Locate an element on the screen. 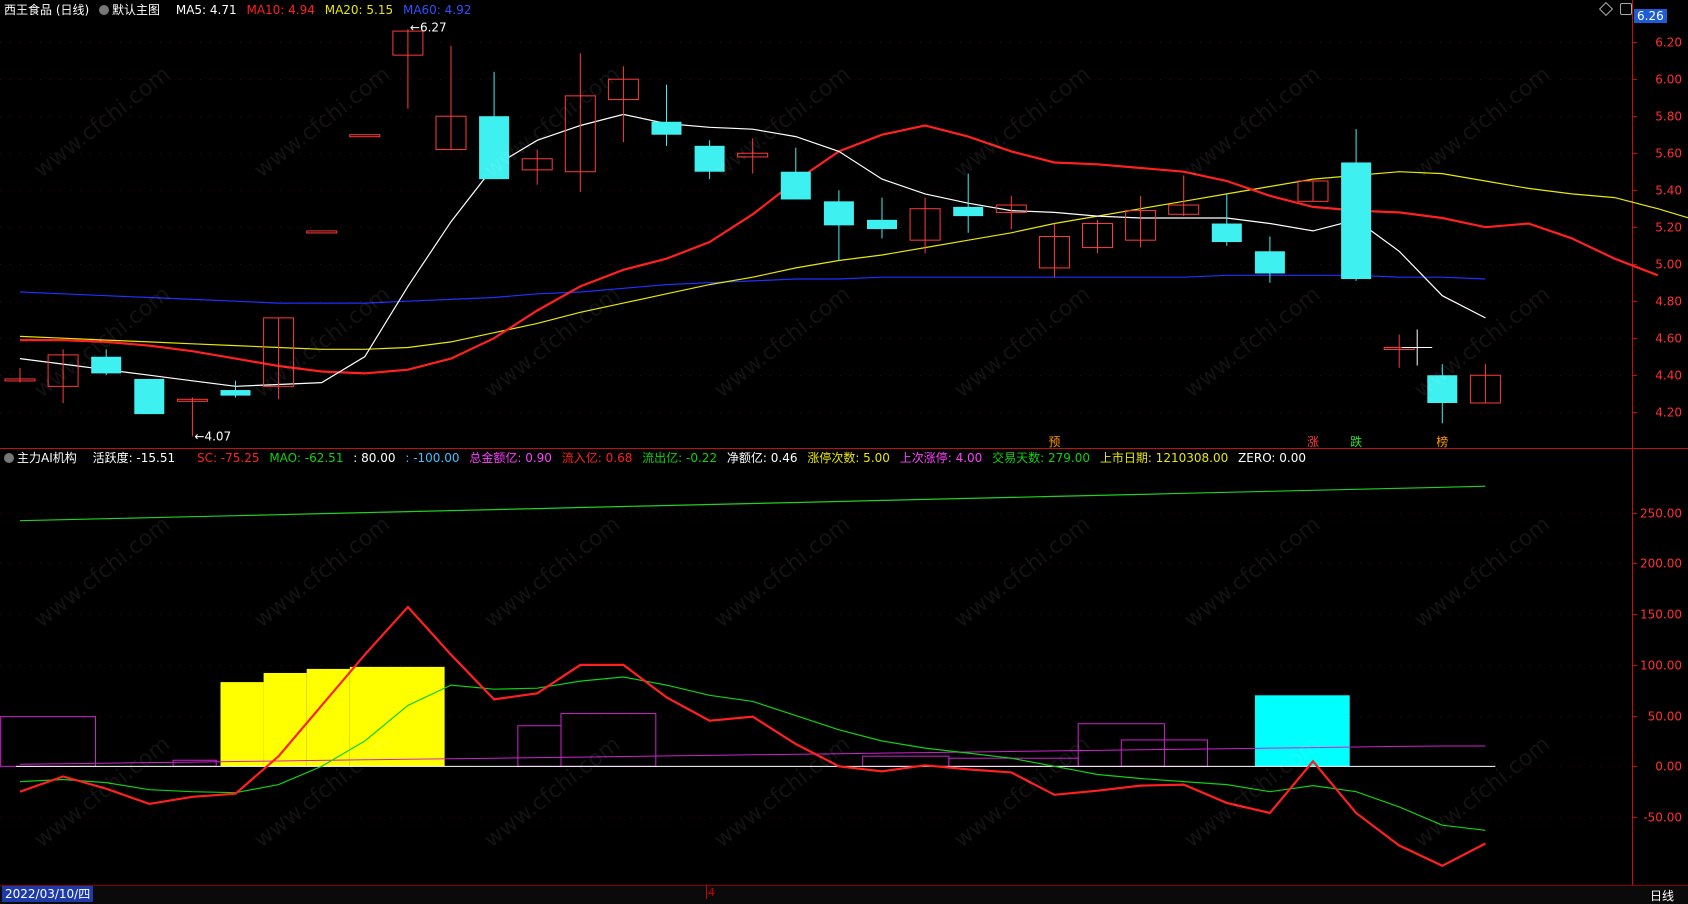 Image resolution: width=1688 pixels, height=904 pixels. y-tick-label: 6.20 is located at coordinates (1668, 43).